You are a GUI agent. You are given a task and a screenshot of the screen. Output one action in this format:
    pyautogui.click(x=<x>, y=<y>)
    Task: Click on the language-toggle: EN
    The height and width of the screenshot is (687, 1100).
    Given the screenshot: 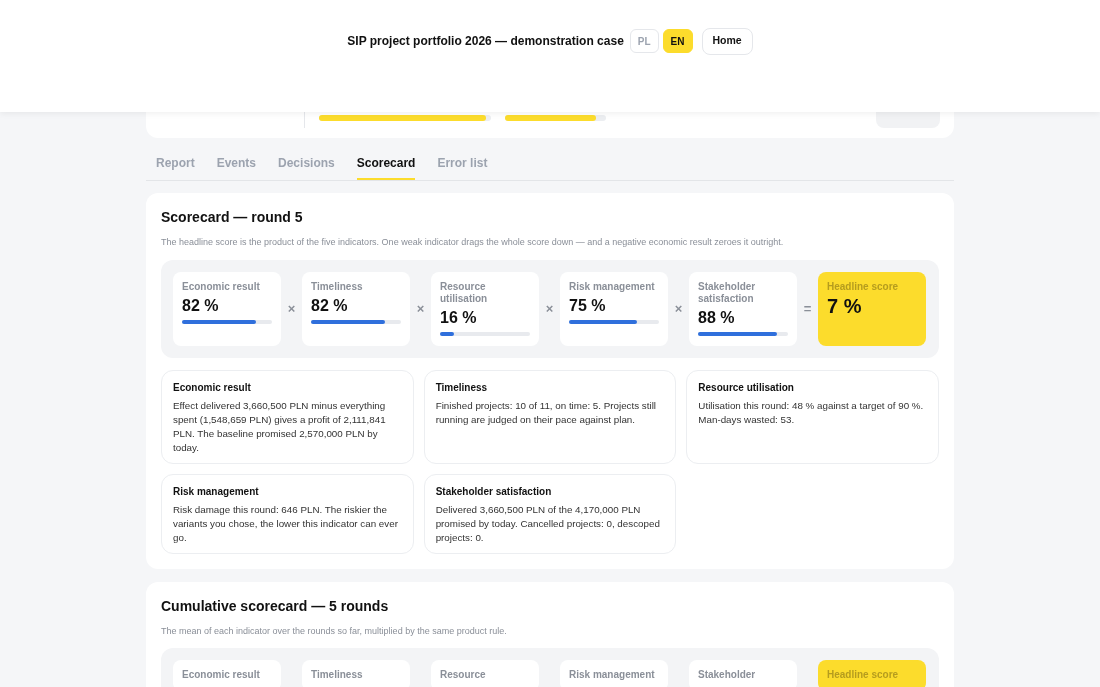 What is the action you would take?
    pyautogui.click(x=677, y=41)
    